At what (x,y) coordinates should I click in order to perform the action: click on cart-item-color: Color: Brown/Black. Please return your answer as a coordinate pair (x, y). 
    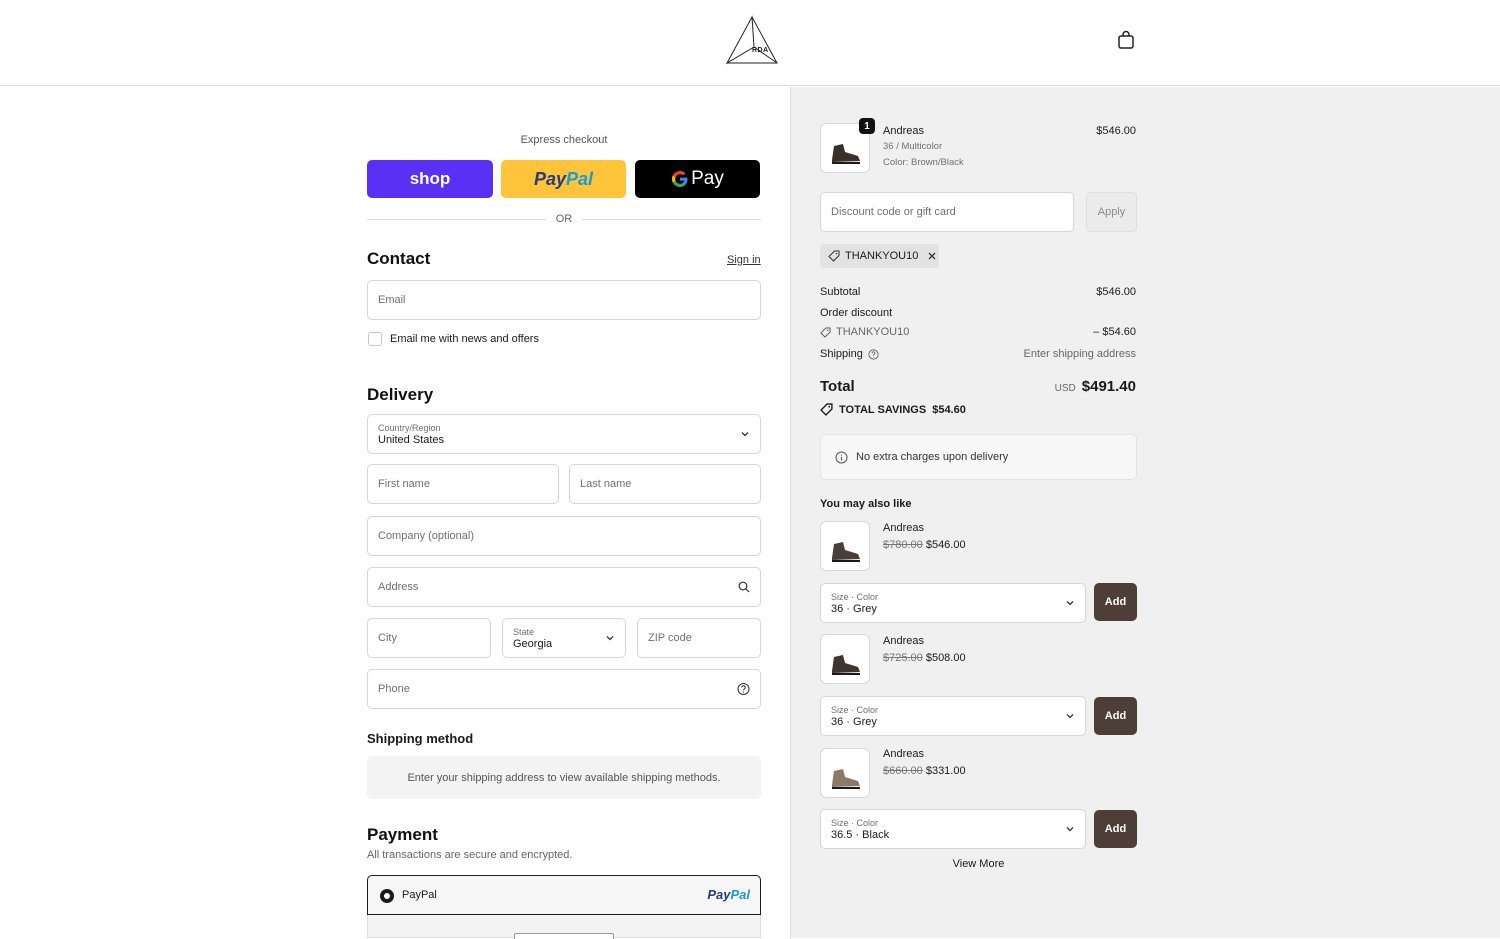
    Looking at the image, I should click on (923, 162).